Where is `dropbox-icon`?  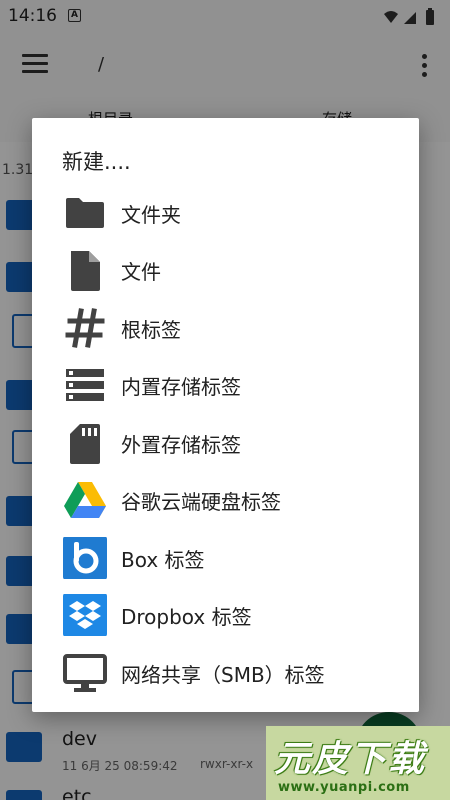
dropbox-icon is located at coordinates (85, 615).